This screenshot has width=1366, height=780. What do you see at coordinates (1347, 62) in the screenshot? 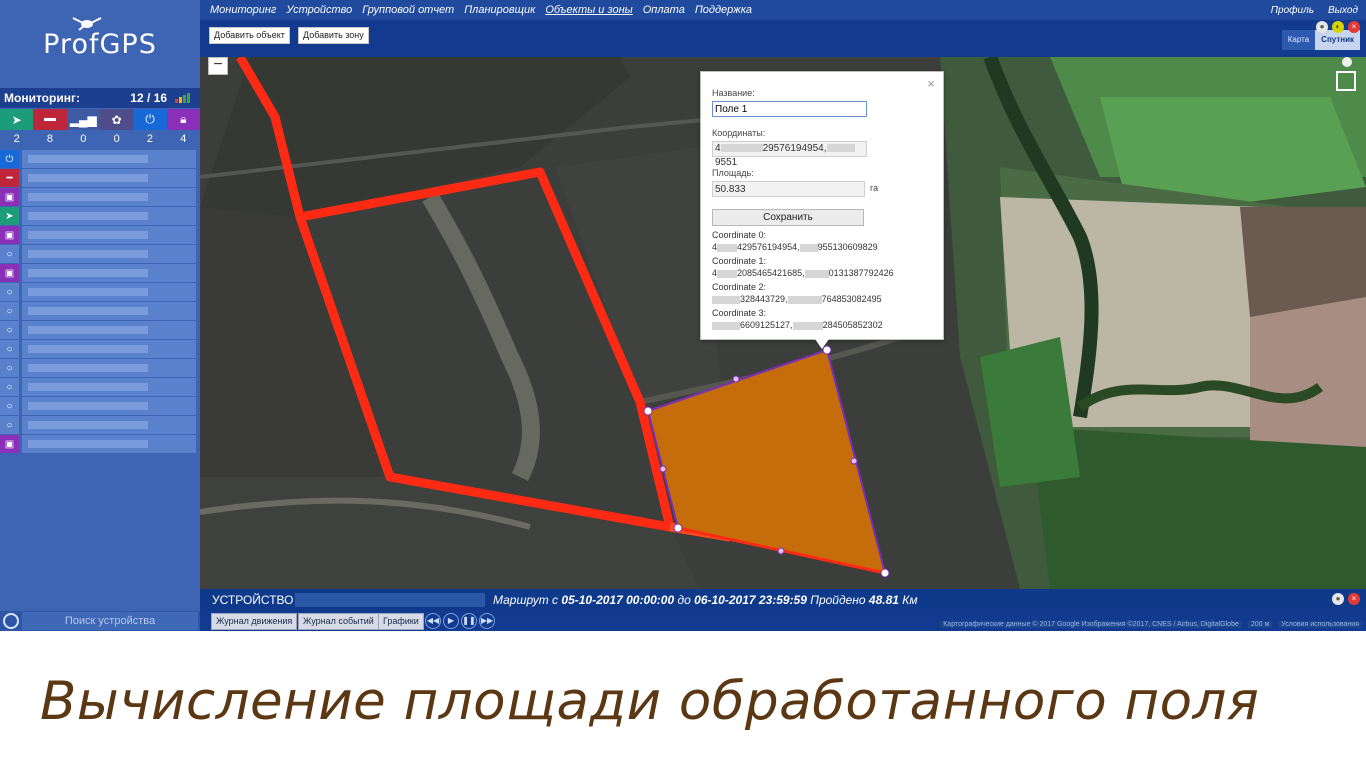
I see `layers-icon` at bounding box center [1347, 62].